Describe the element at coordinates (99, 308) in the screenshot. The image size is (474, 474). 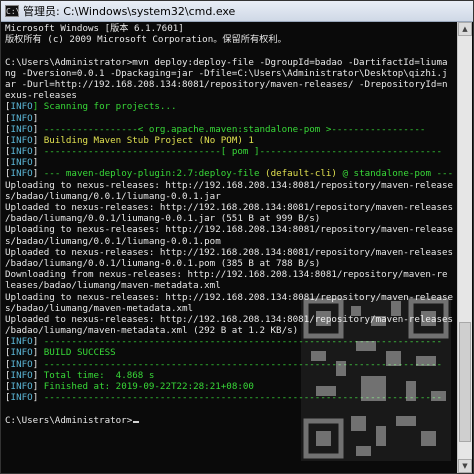
I see `console-text: s/badao/liumang/maven-metadata.xml` at that location.